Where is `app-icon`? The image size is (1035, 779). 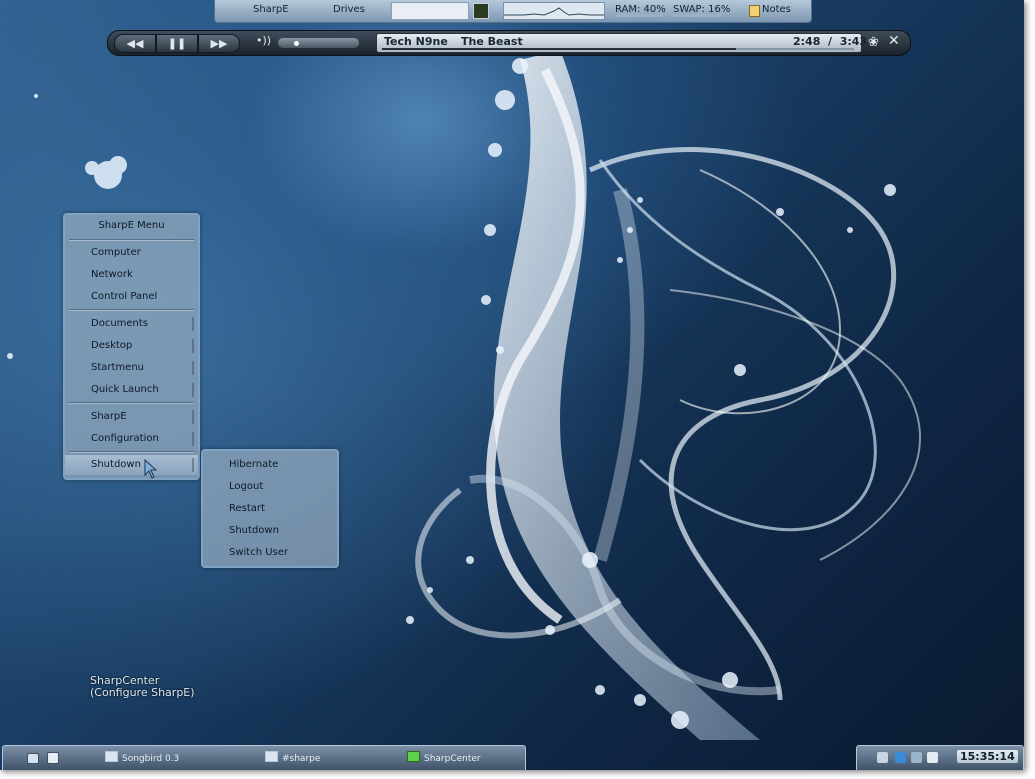
app-icon is located at coordinates (481, 11).